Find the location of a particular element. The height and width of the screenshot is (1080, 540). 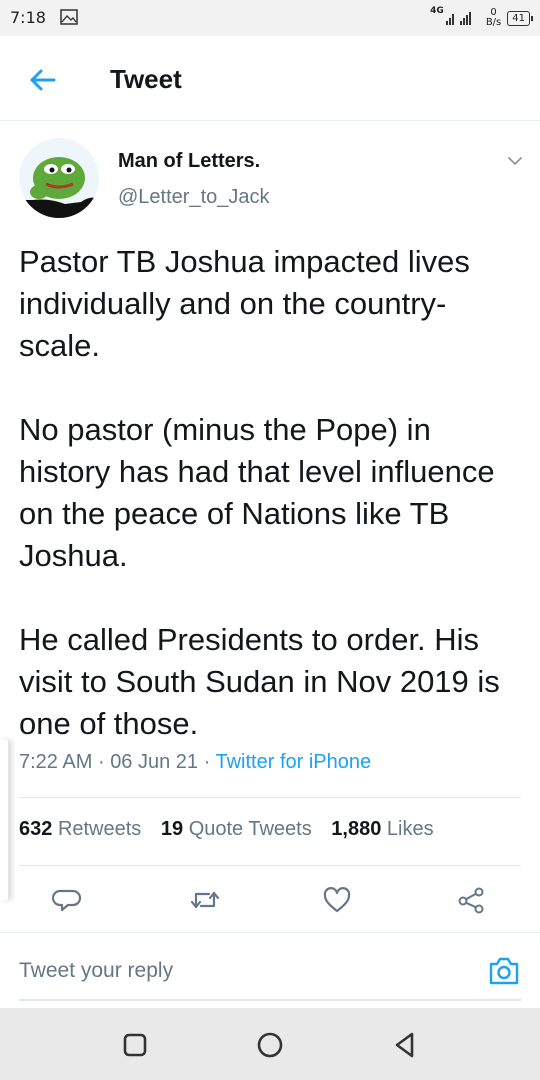

tweet-stats: 632 Retweets 19 Quote Tweets 1,880 Likes is located at coordinates (233, 829).